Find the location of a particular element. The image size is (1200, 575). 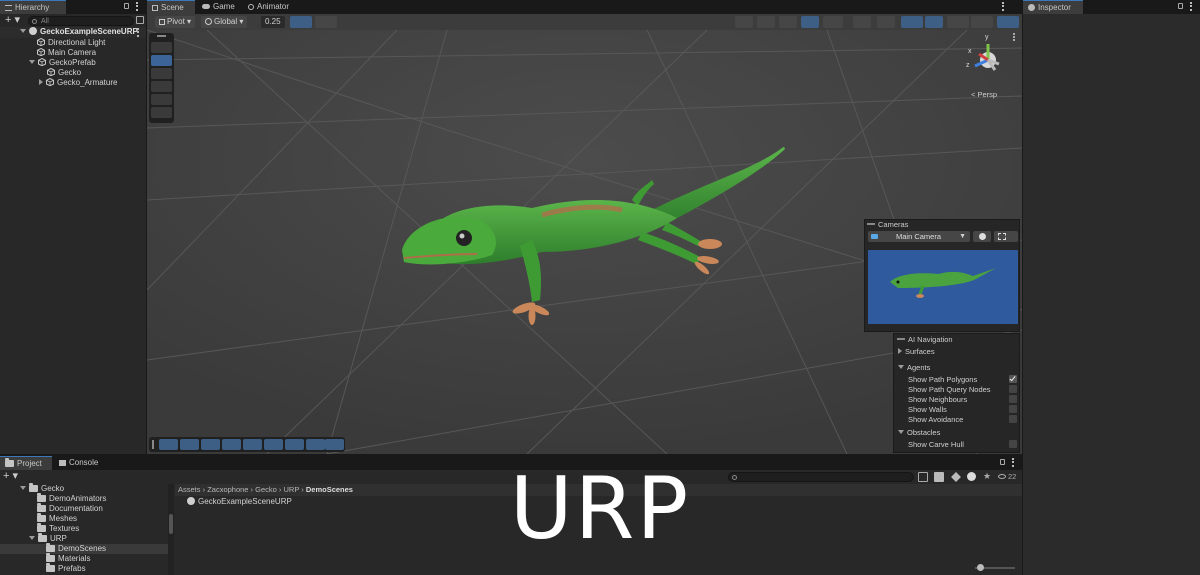

surfaces-foldout: Surfaces is located at coordinates (916, 351).